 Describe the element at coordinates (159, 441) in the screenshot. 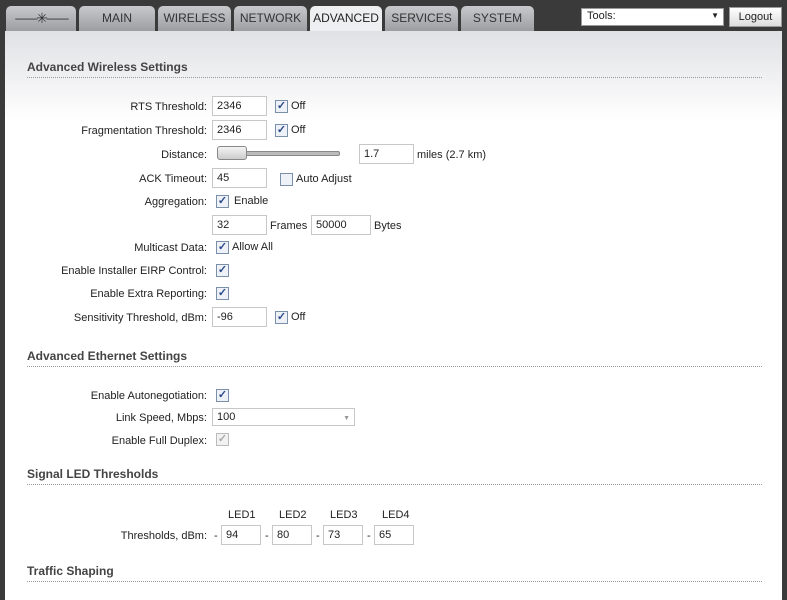

I see `duplex-label: Enable Full Duplex:` at that location.